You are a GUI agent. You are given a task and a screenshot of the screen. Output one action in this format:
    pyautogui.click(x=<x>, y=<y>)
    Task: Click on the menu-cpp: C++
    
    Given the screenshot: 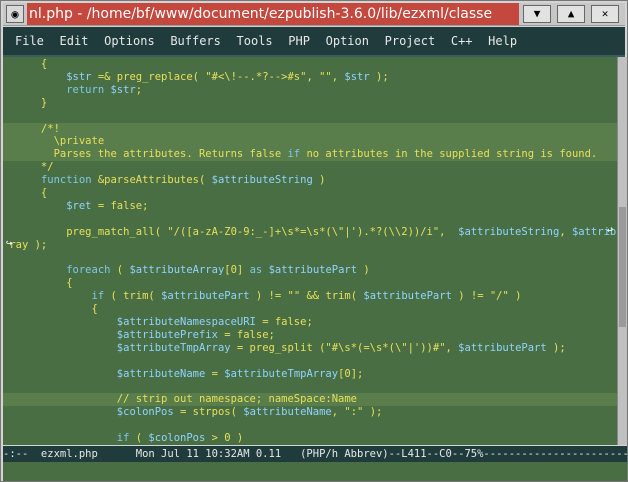 What is the action you would take?
    pyautogui.click(x=462, y=41)
    